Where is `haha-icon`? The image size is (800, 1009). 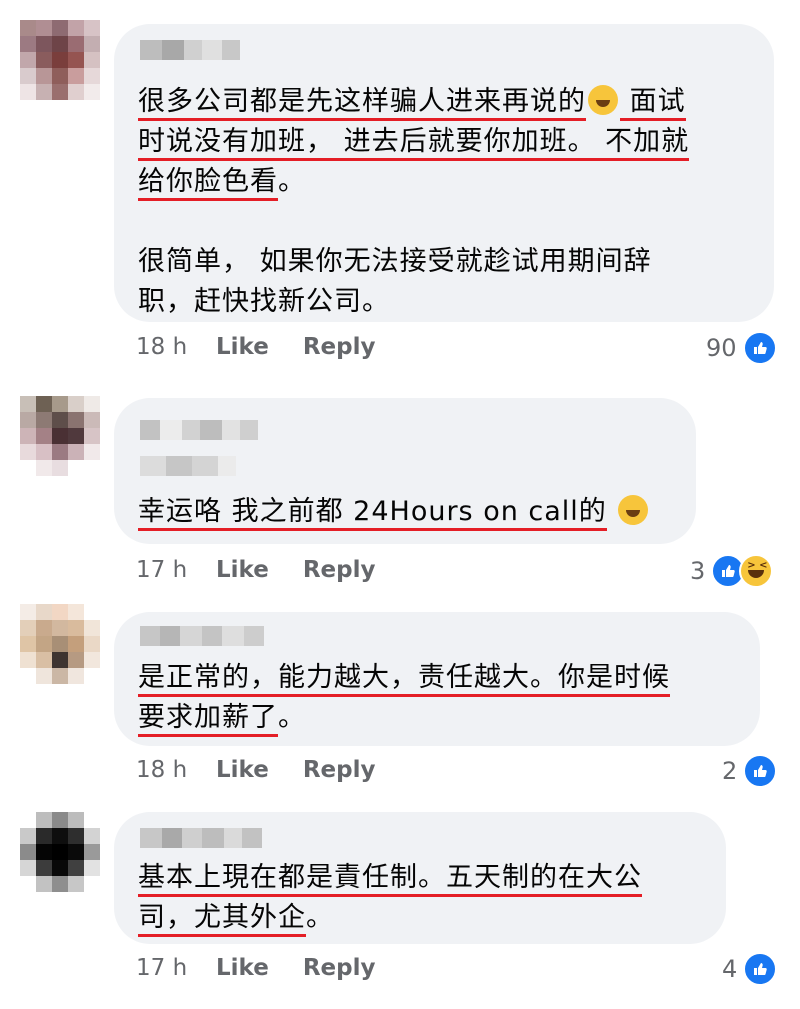
haha-icon is located at coordinates (756, 571).